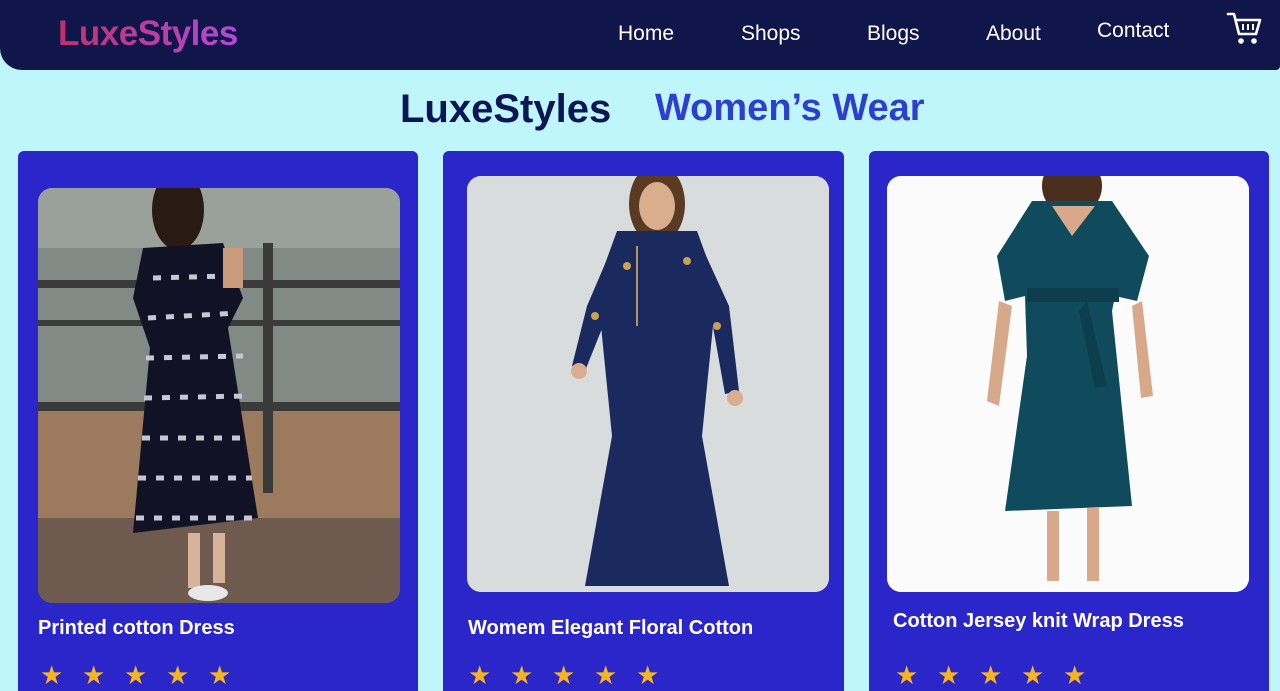 Image resolution: width=1280 pixels, height=691 pixels. What do you see at coordinates (610, 628) in the screenshot?
I see `product-title: Womem Elegant Floral Cotton` at bounding box center [610, 628].